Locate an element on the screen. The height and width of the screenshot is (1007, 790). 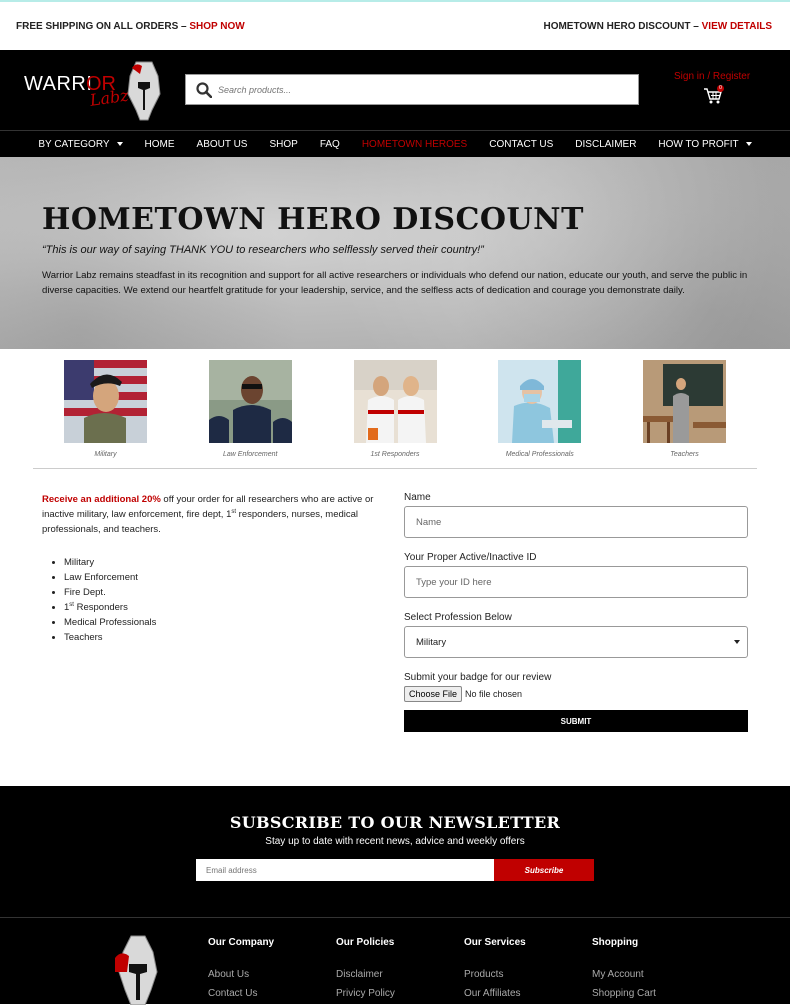
nav-how-to-profit: HOW TO PROFIT is located at coordinates (704, 144).